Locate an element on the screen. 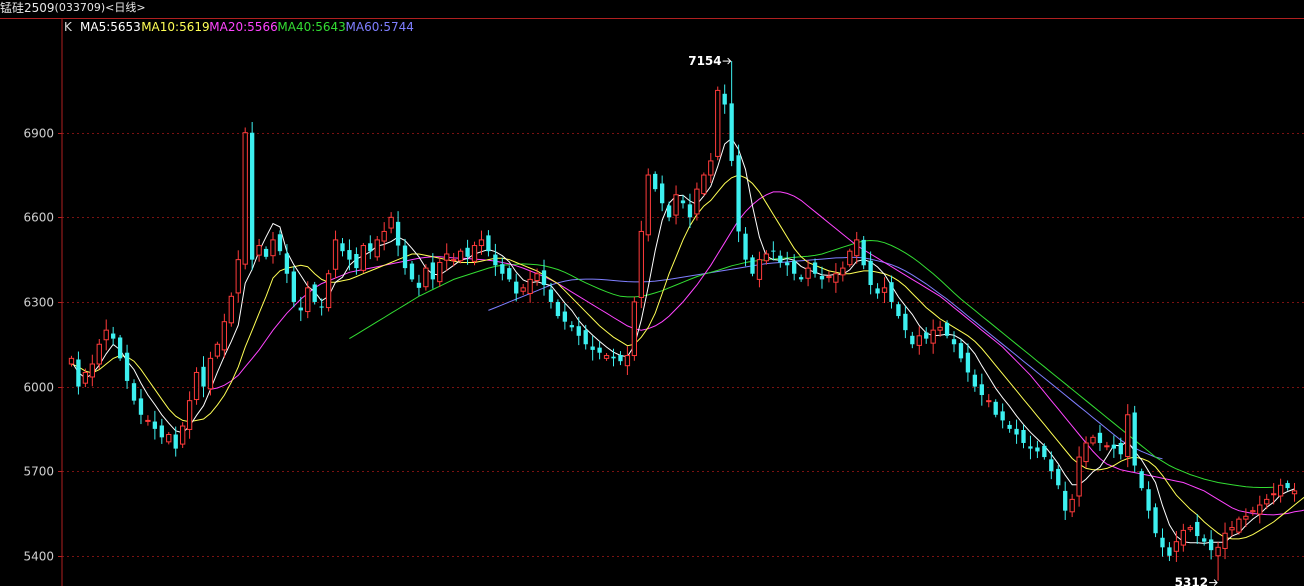  y-tick-label: 6600 is located at coordinates (38, 218).